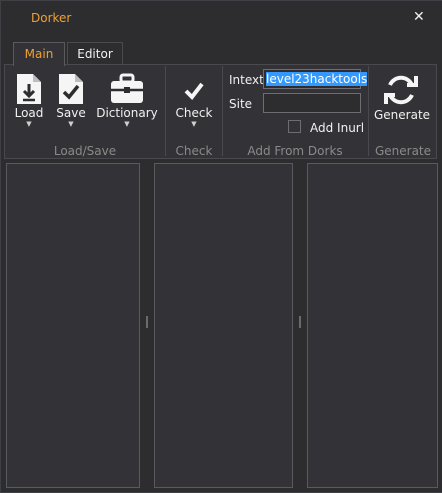  I want to click on tab-editor: Editor, so click(95, 53).